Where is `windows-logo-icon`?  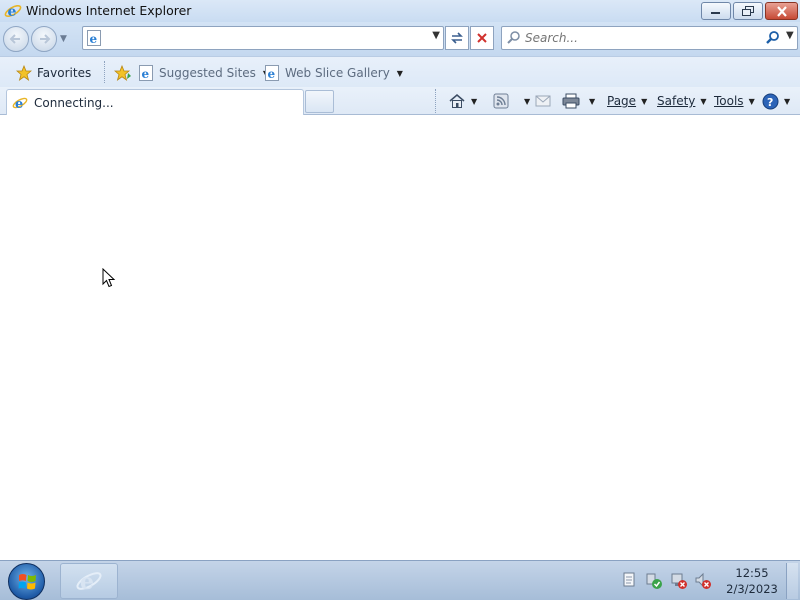 windows-logo-icon is located at coordinates (27, 582).